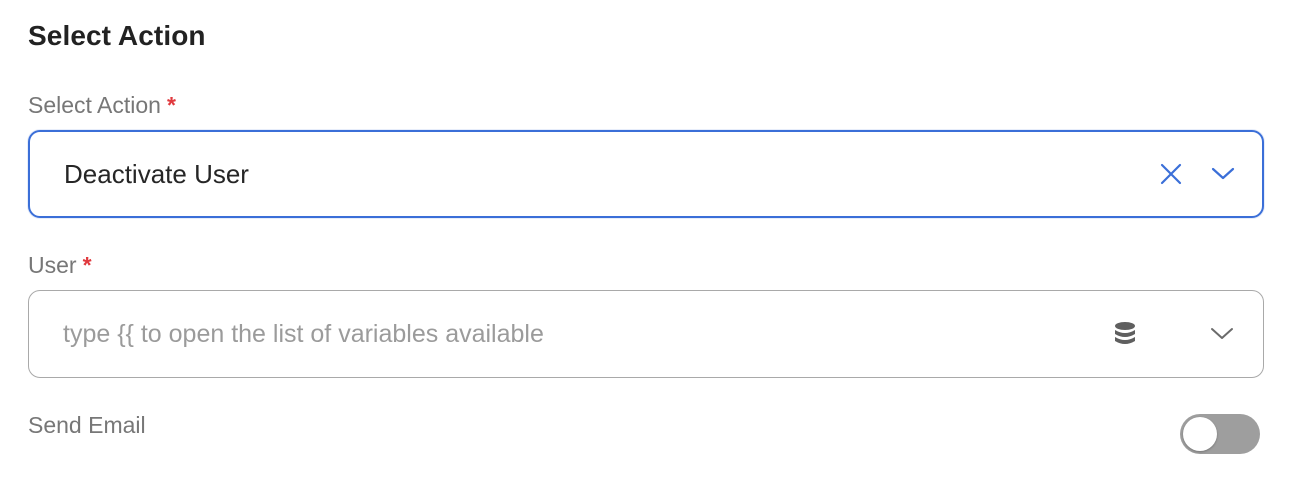  Describe the element at coordinates (94, 105) in the screenshot. I see `select-action-label-text: Select Action` at that location.